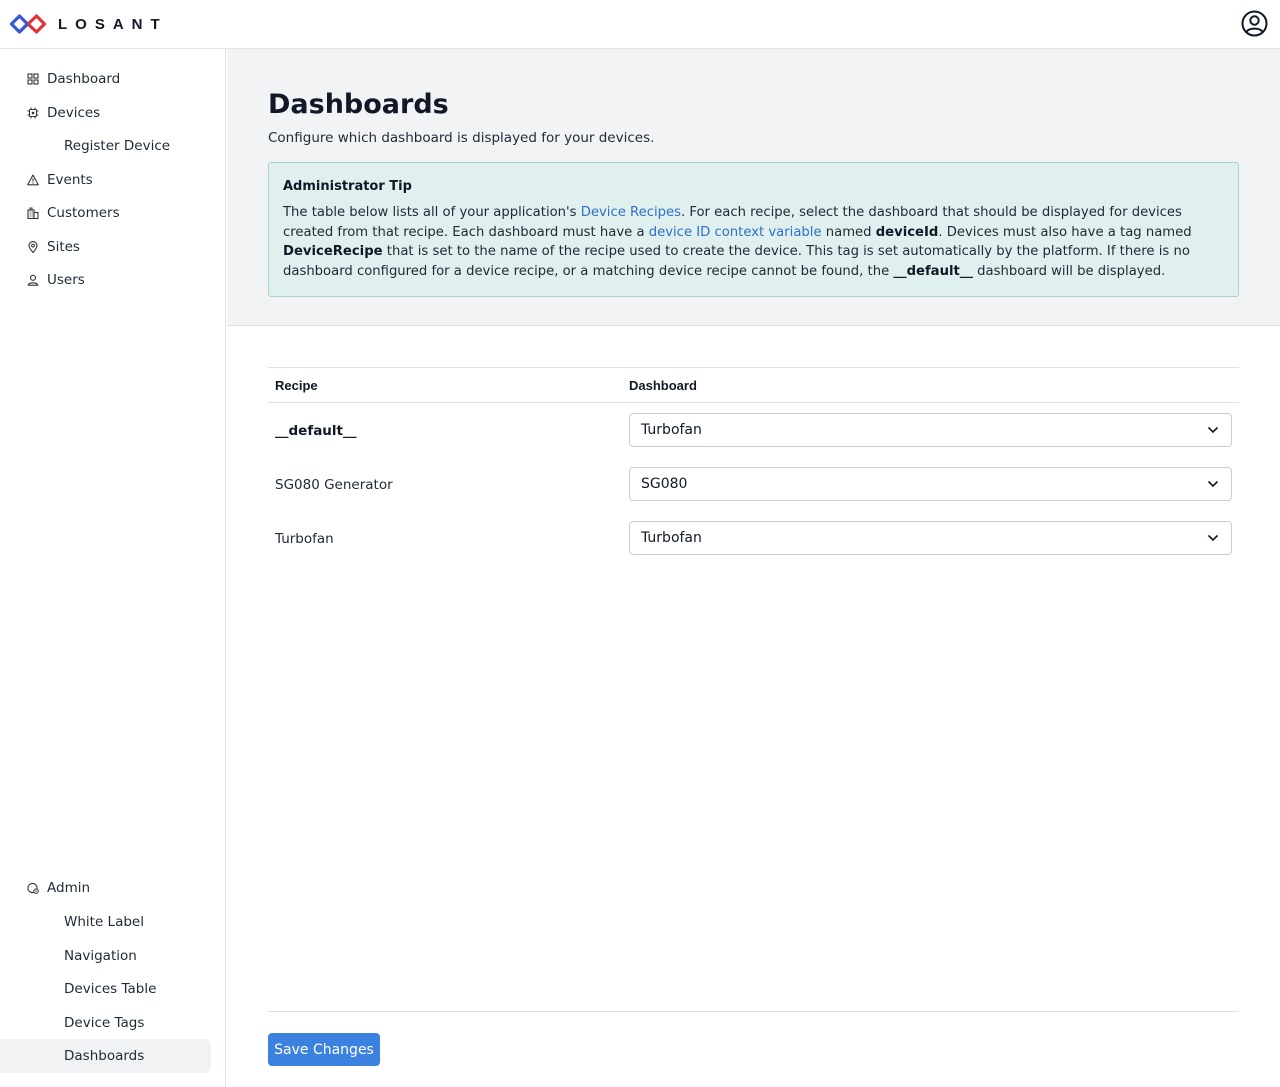 The height and width of the screenshot is (1087, 1280). Describe the element at coordinates (33, 79) in the screenshot. I see `grid-icon` at that location.